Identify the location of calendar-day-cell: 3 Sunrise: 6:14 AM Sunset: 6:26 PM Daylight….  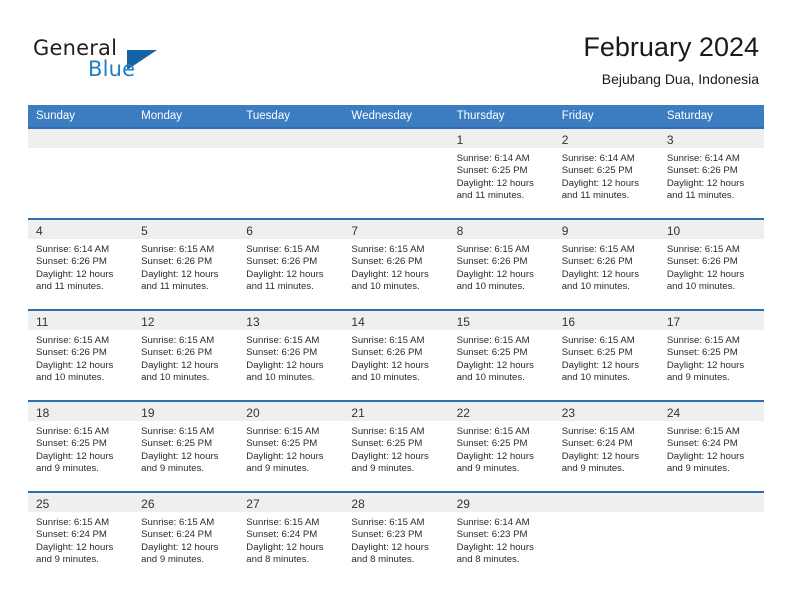
(711, 173).